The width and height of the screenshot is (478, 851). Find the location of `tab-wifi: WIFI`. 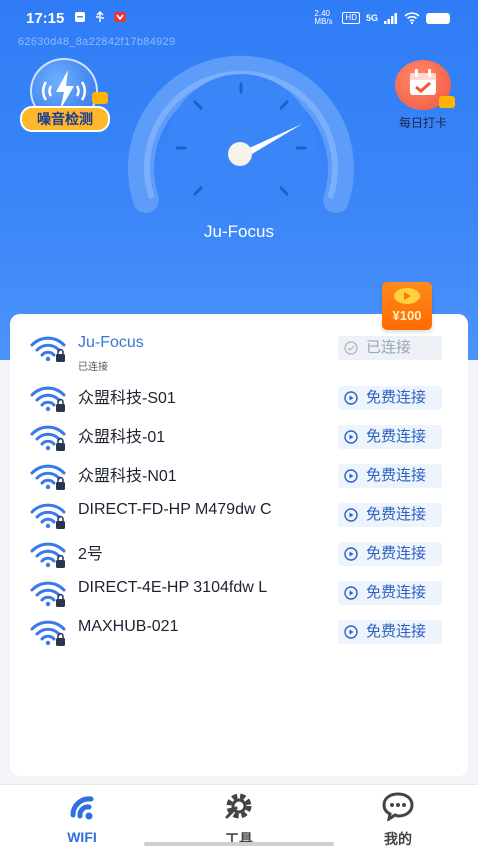

tab-wifi: WIFI is located at coordinates (82, 818).